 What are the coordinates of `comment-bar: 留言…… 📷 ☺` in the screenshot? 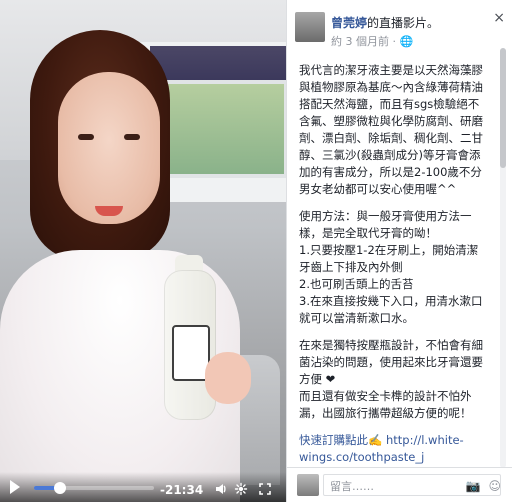 It's located at (399, 484).